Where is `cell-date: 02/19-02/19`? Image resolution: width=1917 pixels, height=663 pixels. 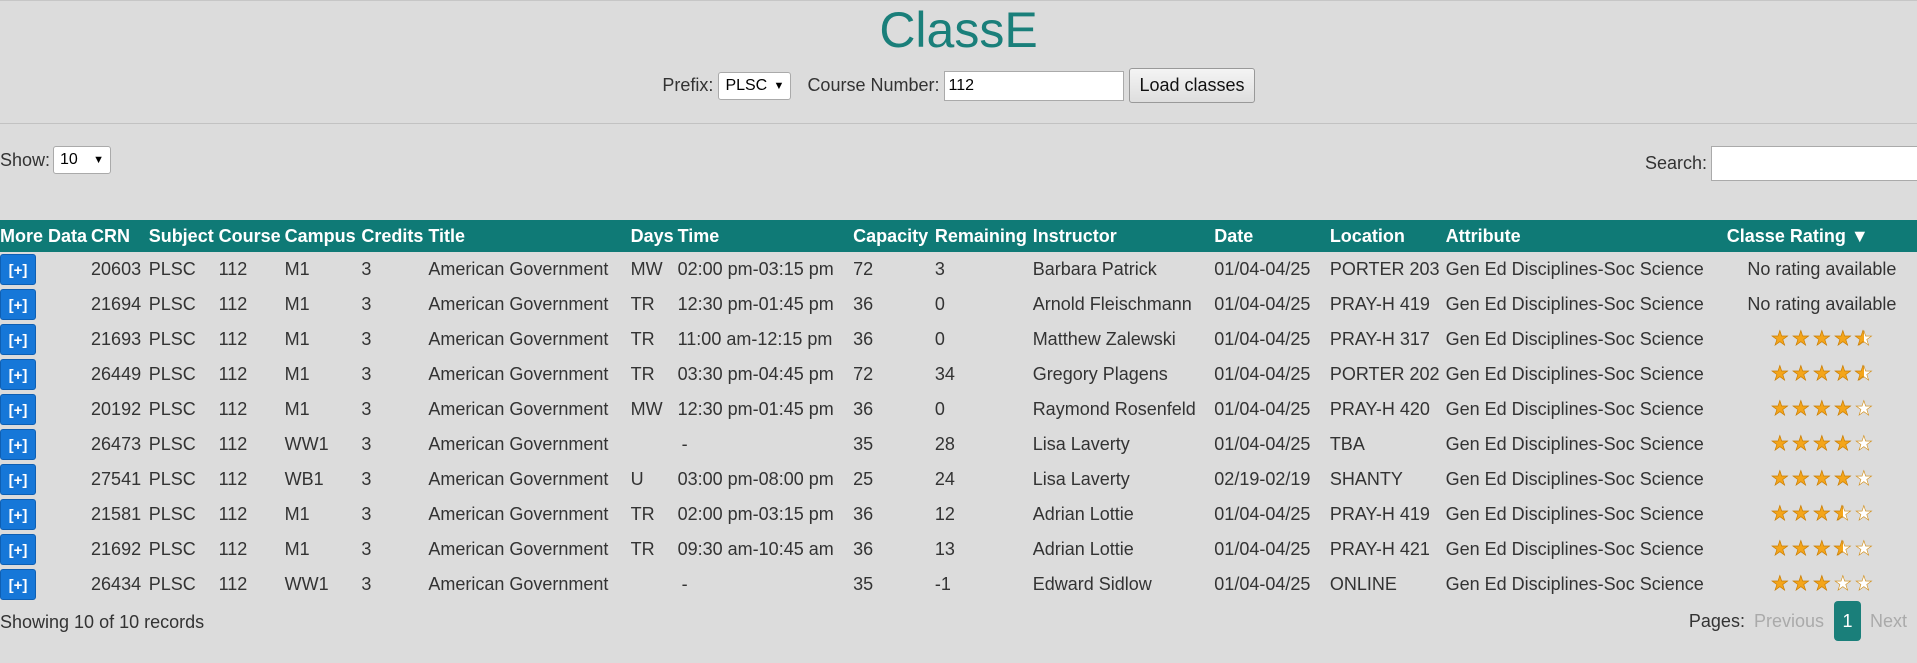
cell-date: 02/19-02/19 is located at coordinates (1262, 479).